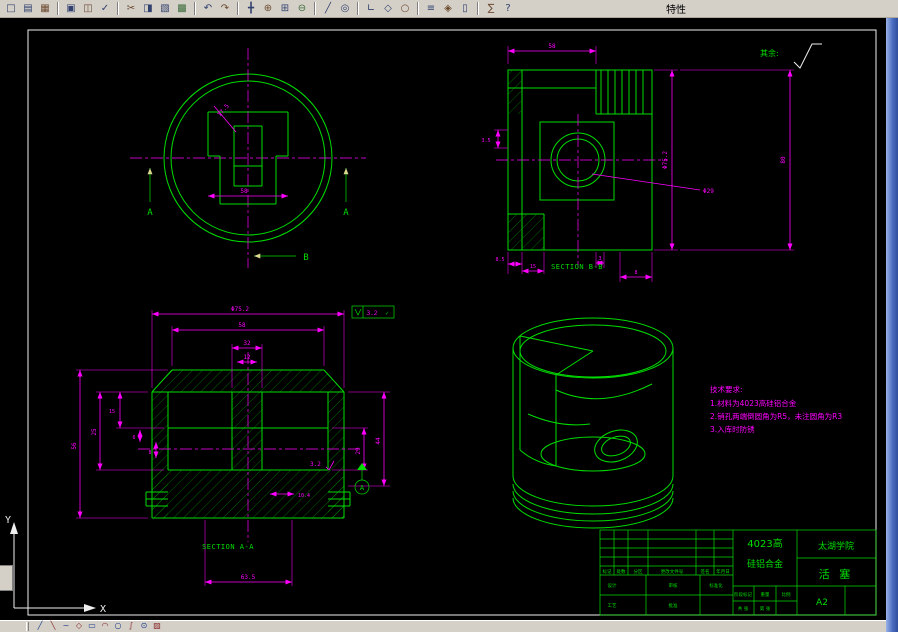 The image size is (898, 632). I want to click on section-bb-title: SECTION B-B, so click(577, 267).